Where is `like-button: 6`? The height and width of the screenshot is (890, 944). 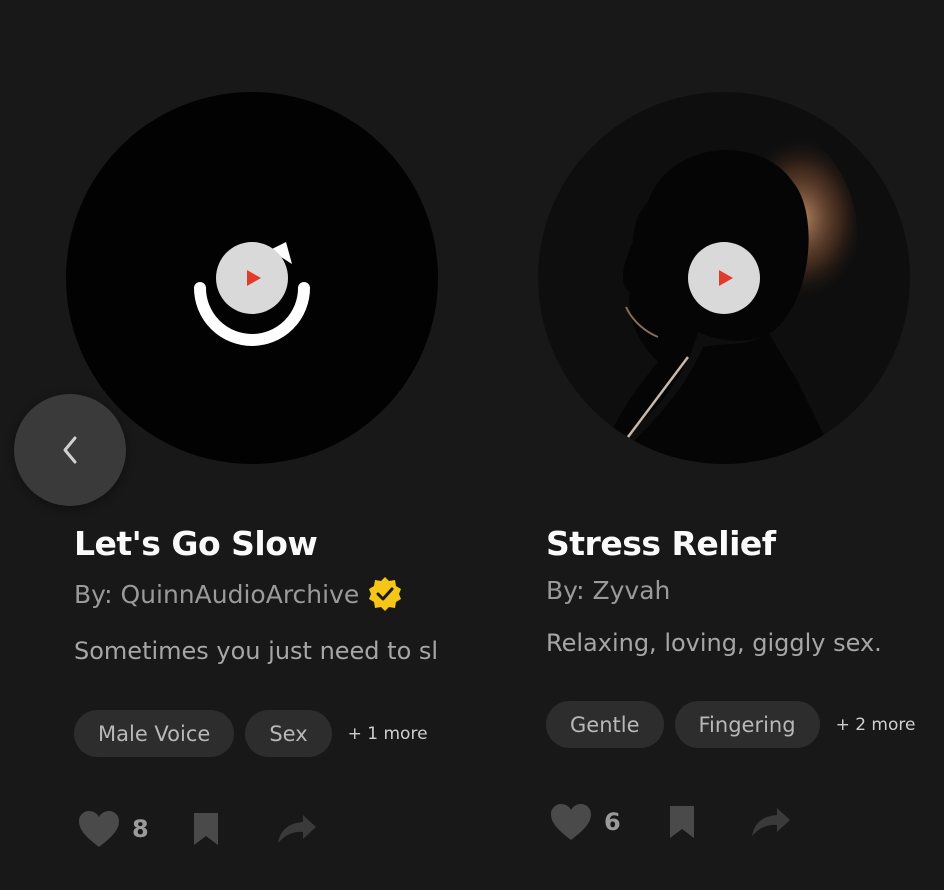
like-button: 6 is located at coordinates (585, 822).